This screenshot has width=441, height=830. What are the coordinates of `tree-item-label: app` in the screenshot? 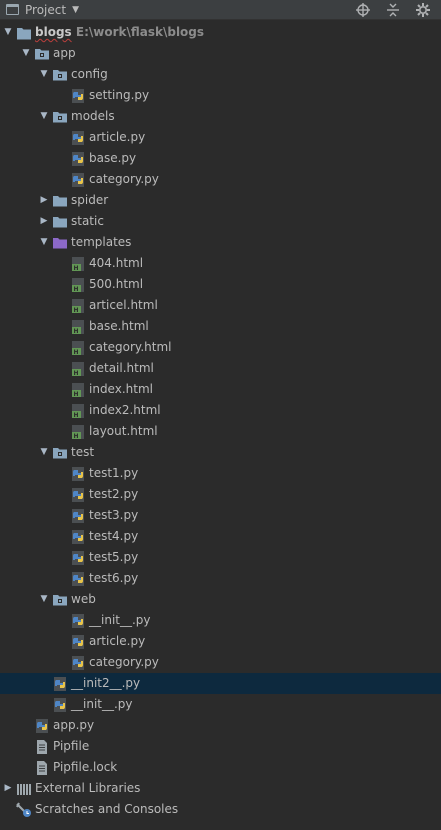 It's located at (64, 53).